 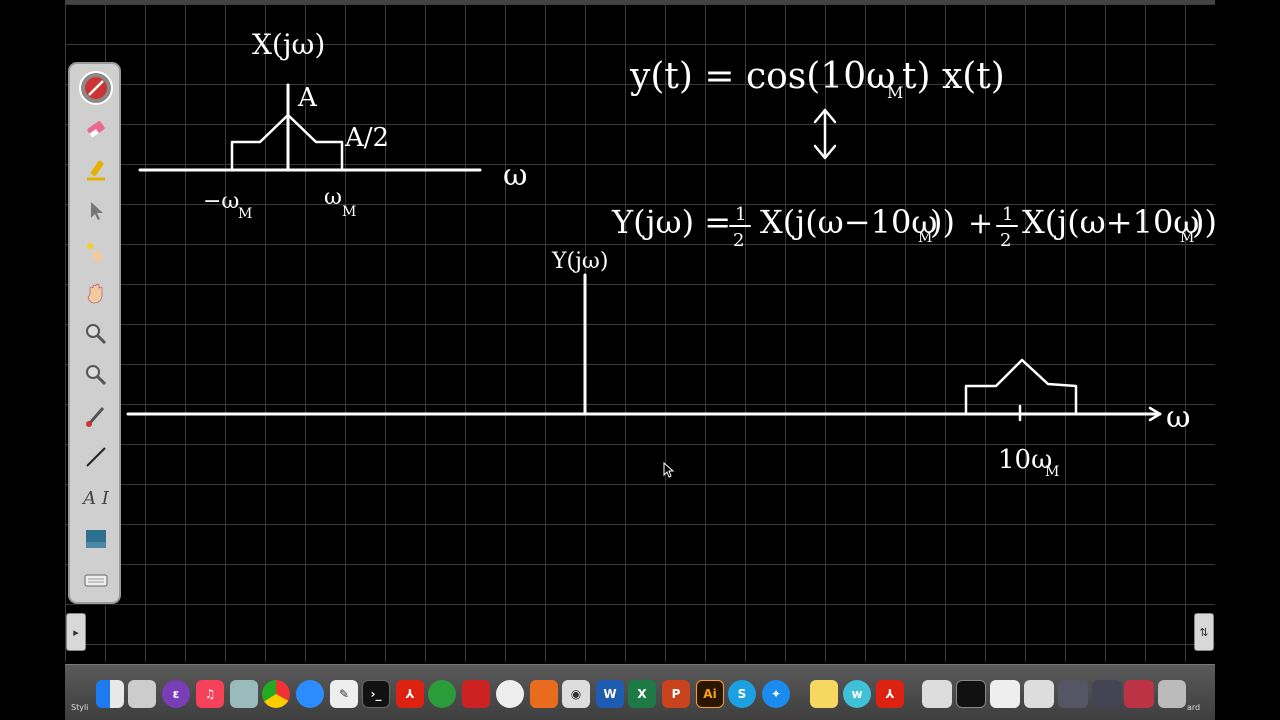 I want to click on screenshot-icon: ◉, so click(x=576, y=694).